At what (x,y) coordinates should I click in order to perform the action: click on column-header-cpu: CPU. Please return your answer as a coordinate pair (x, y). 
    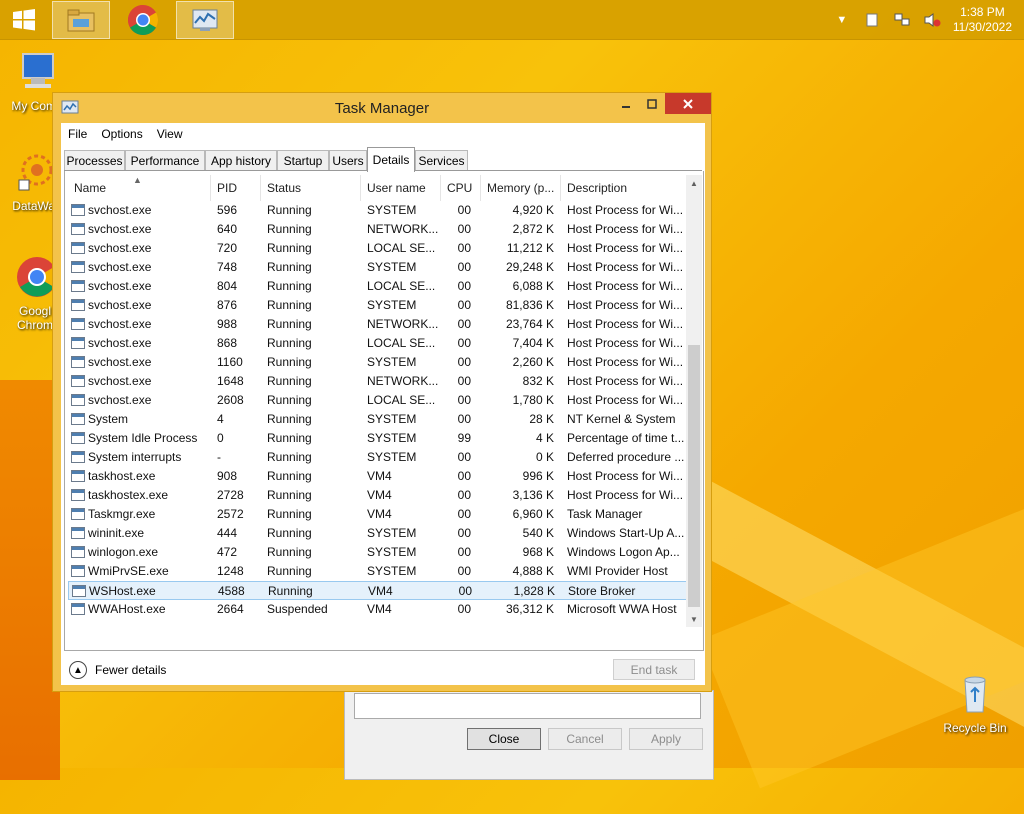
    Looking at the image, I should click on (461, 188).